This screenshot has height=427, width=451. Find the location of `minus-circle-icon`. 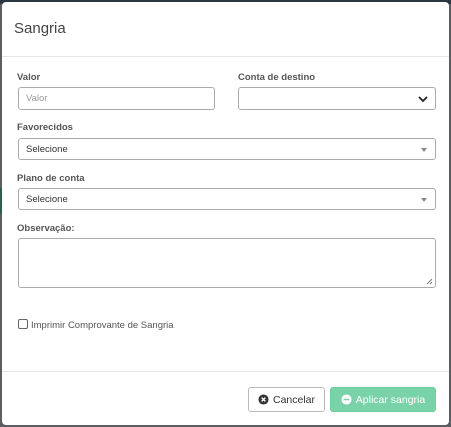

minus-circle-icon is located at coordinates (346, 399).